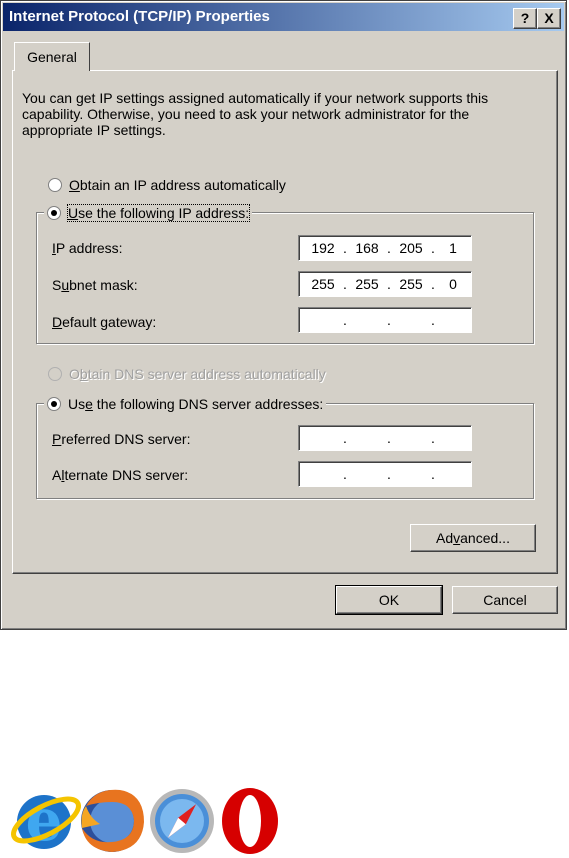 This screenshot has height=858, width=569. What do you see at coordinates (52, 56) in the screenshot?
I see `tab-general: General` at bounding box center [52, 56].